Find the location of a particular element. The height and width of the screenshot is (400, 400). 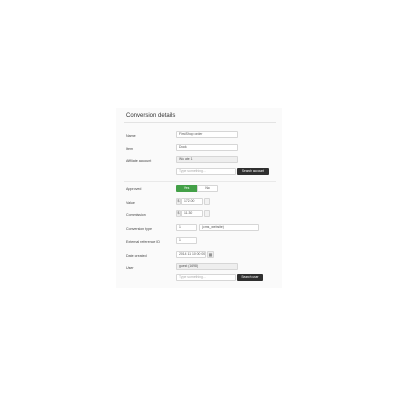

date-created-input: 2014 11 10 00 00 is located at coordinates (191, 254).